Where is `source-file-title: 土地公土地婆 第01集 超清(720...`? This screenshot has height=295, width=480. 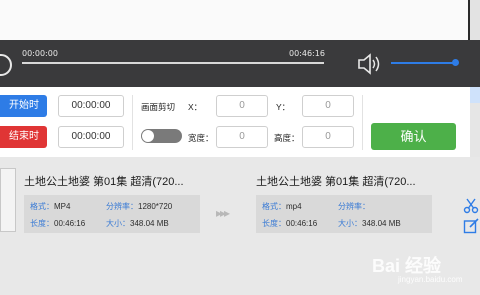
source-file-title: 土地公土地婆 第01集 超清(720... is located at coordinates (104, 182).